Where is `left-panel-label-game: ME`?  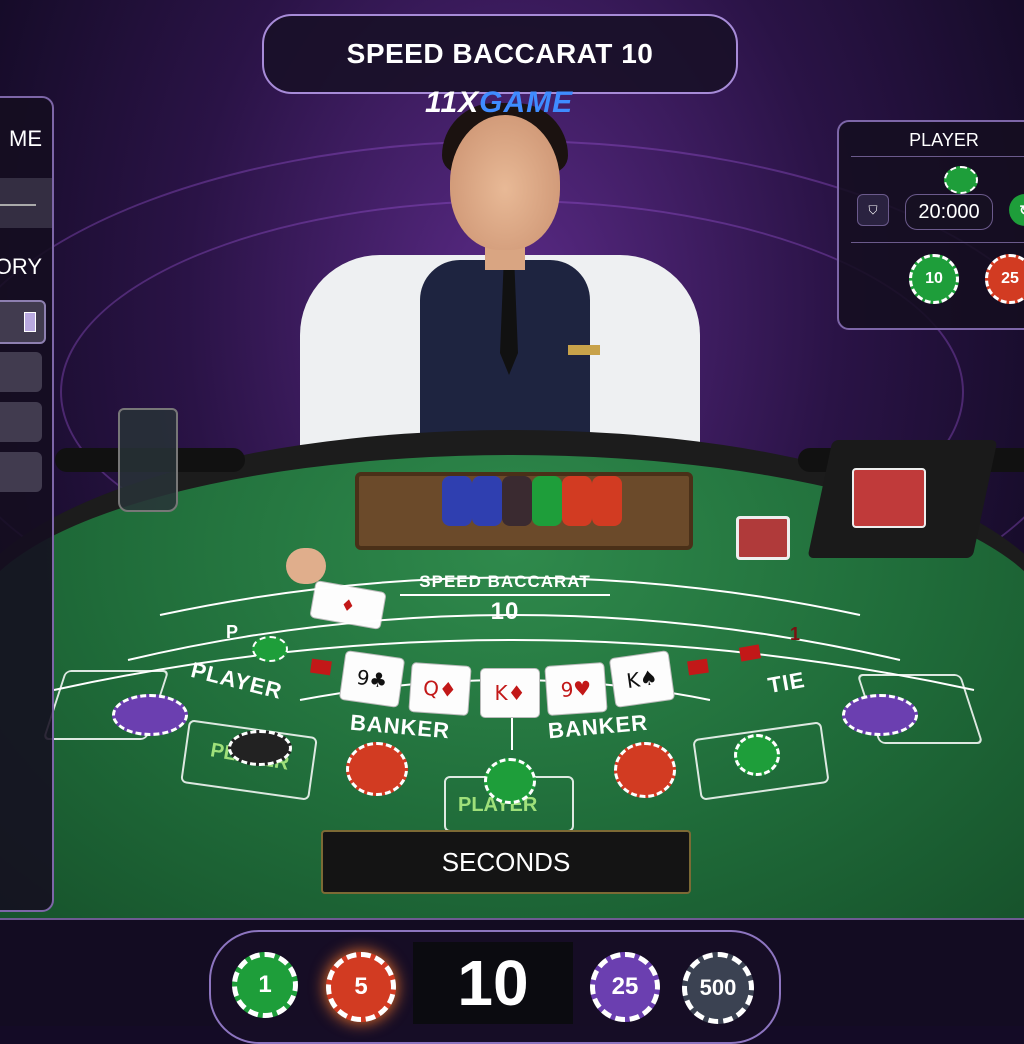 left-panel-label-game: ME is located at coordinates (25, 138).